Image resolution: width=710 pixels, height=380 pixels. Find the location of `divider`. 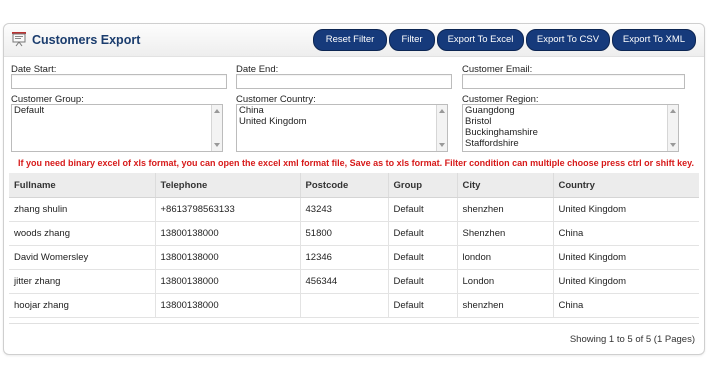

divider is located at coordinates (354, 323).